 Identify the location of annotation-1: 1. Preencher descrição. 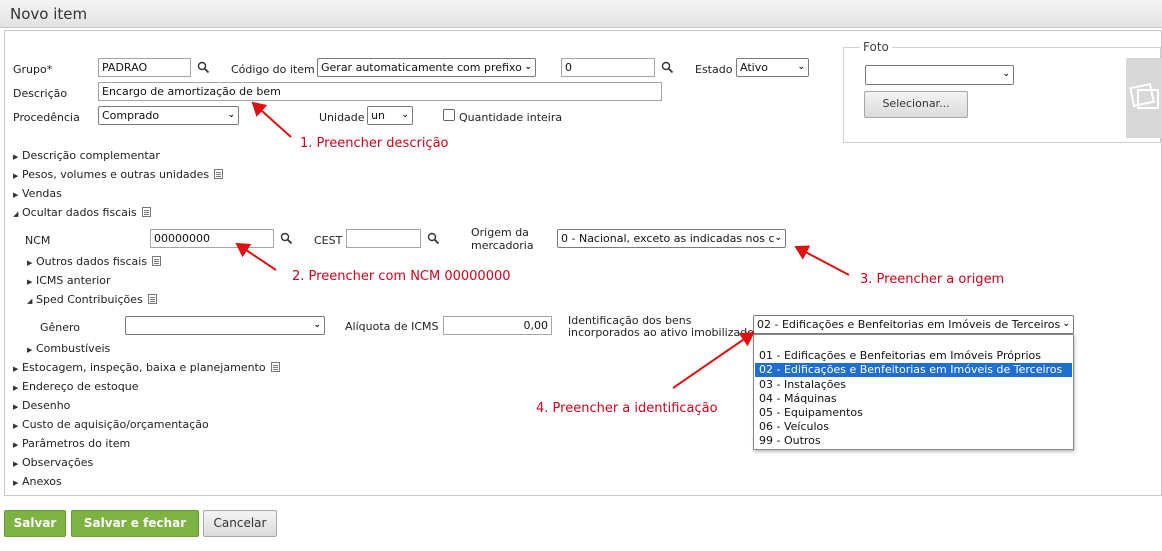
(374, 143).